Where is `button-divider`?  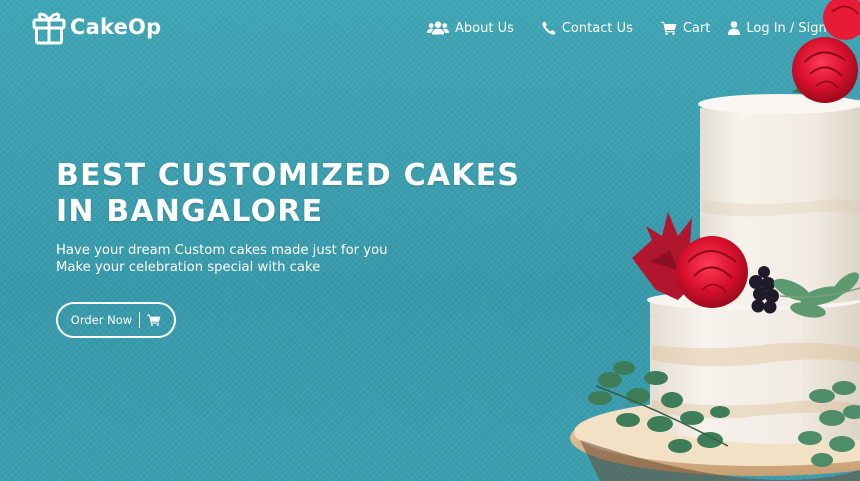 button-divider is located at coordinates (140, 320).